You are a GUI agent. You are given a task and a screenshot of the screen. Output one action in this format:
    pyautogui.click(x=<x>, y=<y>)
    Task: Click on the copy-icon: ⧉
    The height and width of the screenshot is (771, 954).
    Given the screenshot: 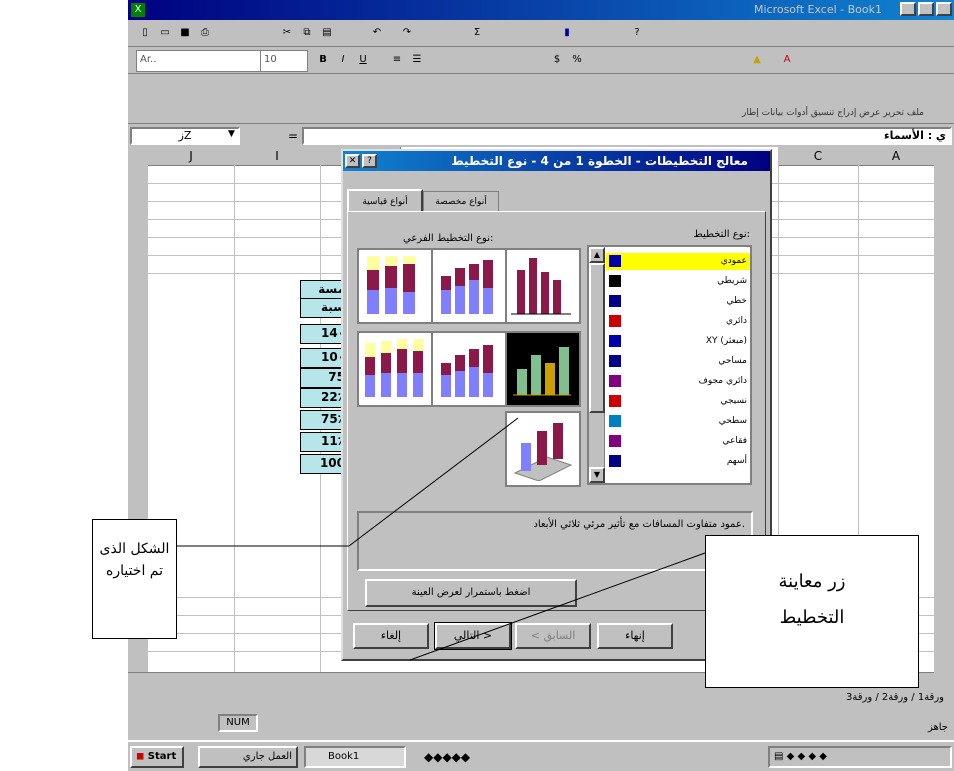 What is the action you would take?
    pyautogui.click(x=307, y=33)
    